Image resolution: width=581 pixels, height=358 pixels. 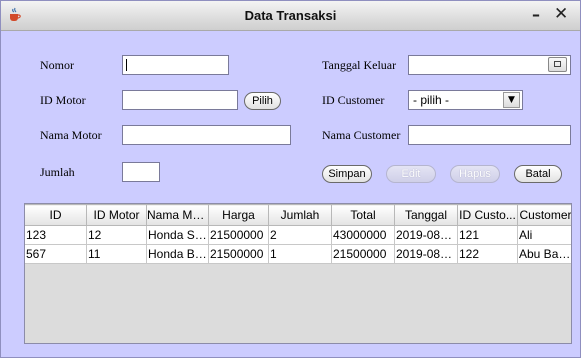 What do you see at coordinates (465, 100) in the screenshot?
I see `id-customer-select: - pilih - ▼` at bounding box center [465, 100].